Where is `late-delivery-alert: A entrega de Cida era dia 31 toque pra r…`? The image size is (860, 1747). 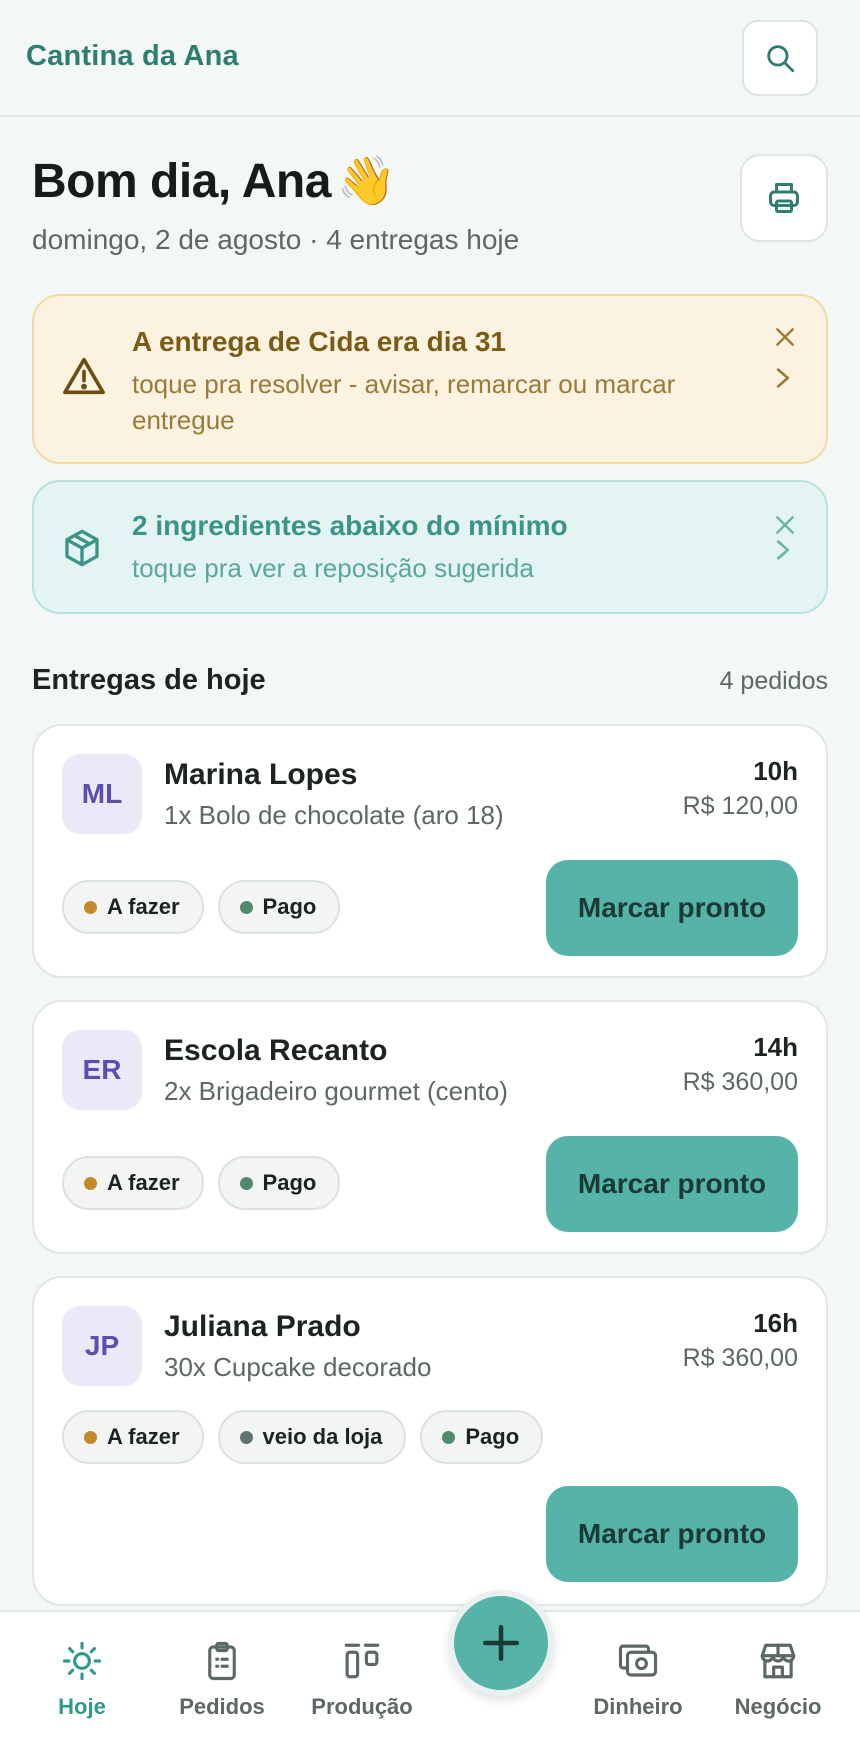
late-delivery-alert: A entrega de Cida era dia 31 toque pra r… is located at coordinates (430, 379).